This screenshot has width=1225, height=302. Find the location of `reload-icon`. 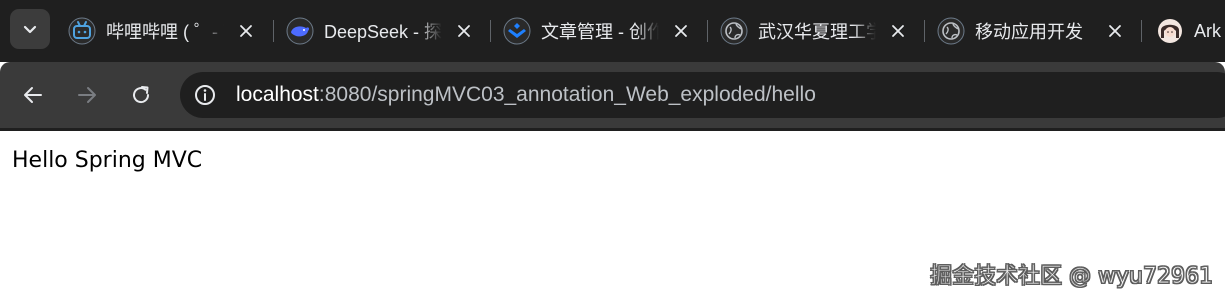

reload-icon is located at coordinates (141, 95).